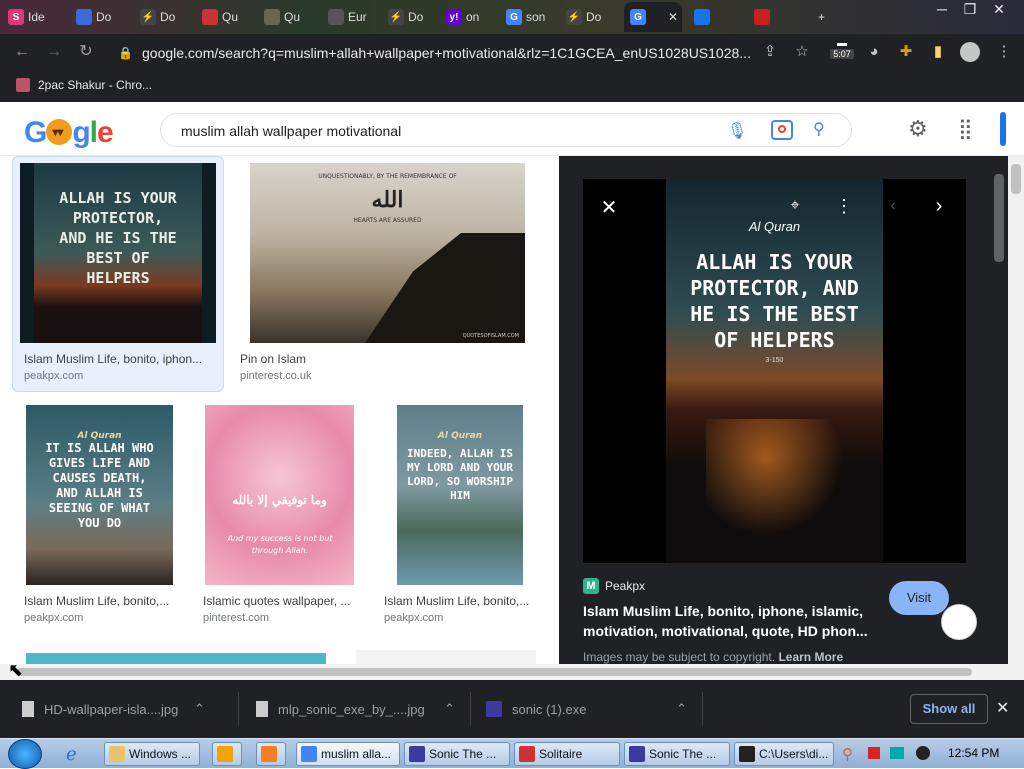 The image size is (1024, 769). I want to click on voice-search-icon: 🎙, so click(737, 131).